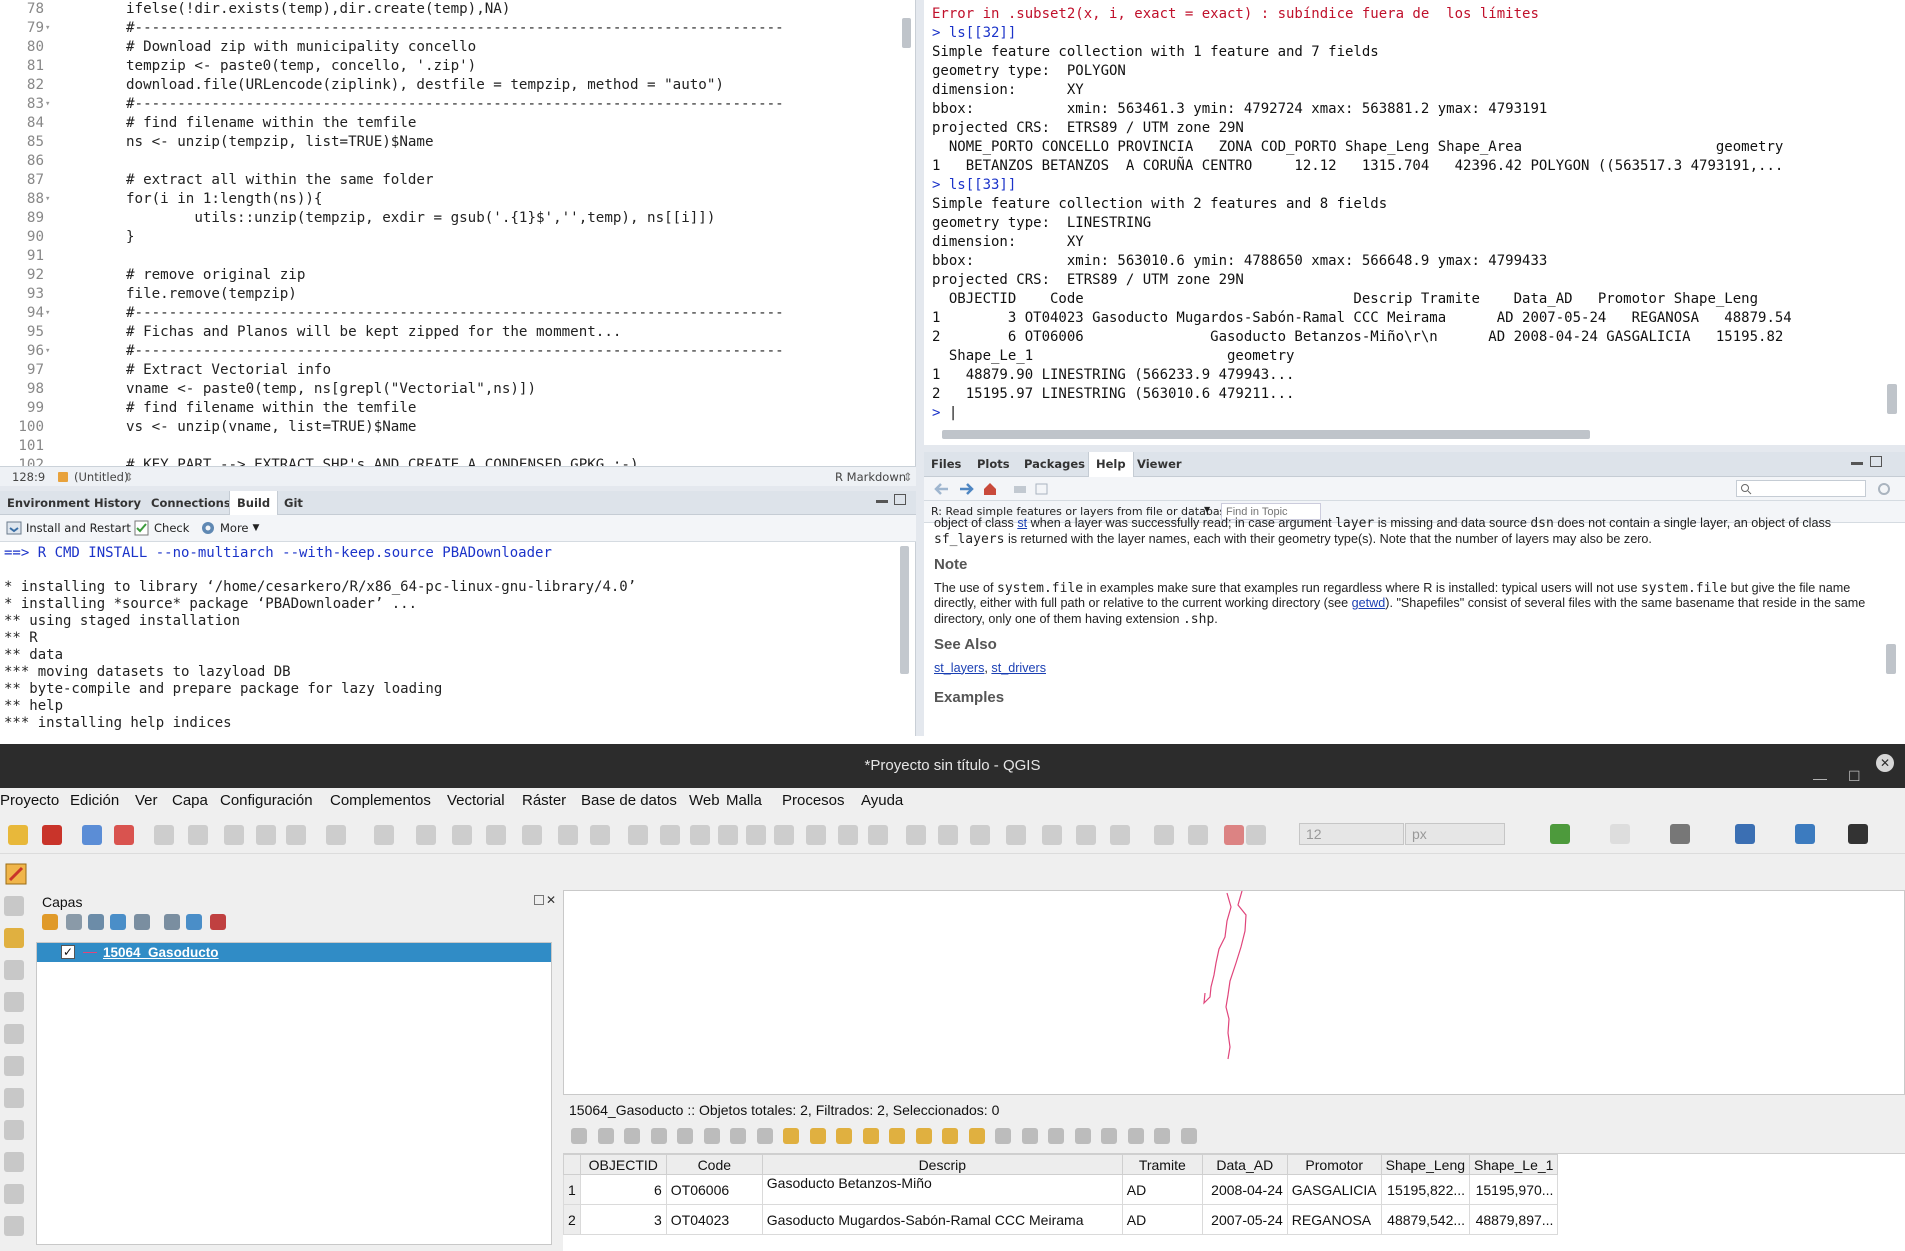 The height and width of the screenshot is (1251, 1905). I want to click on menu-proyecto: Proyecto, so click(29, 800).